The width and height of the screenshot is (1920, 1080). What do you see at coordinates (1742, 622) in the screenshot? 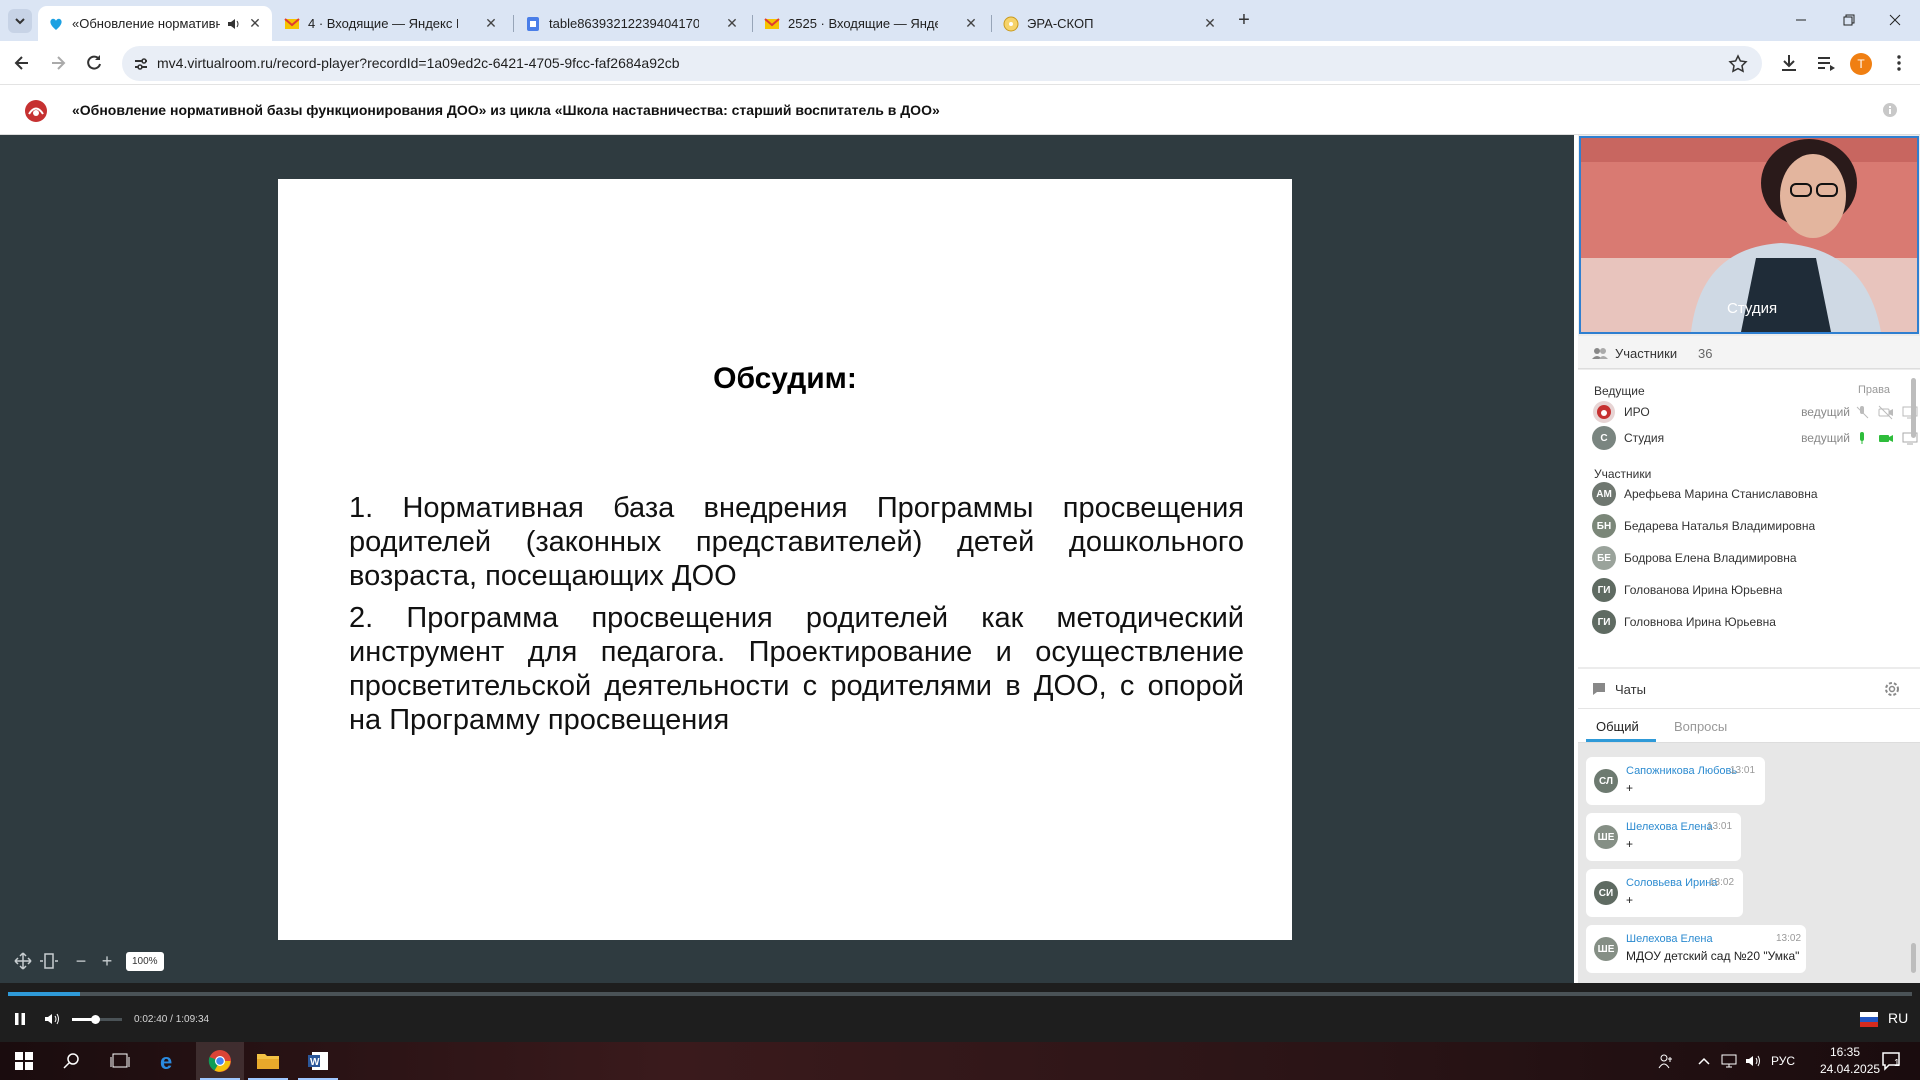
I see `participant-row: ГИ Головнова Ирина Юрьевна` at bounding box center [1742, 622].